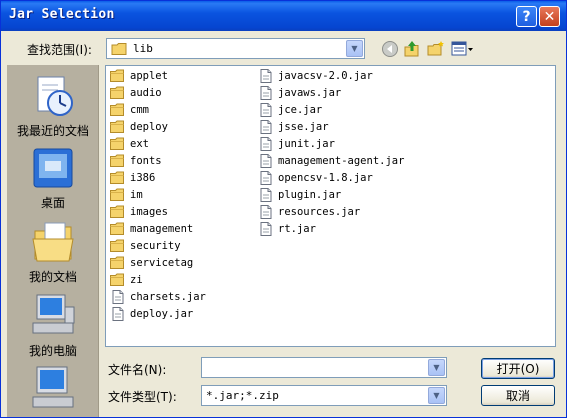  I want to click on up-folder-icon, so click(412, 49).